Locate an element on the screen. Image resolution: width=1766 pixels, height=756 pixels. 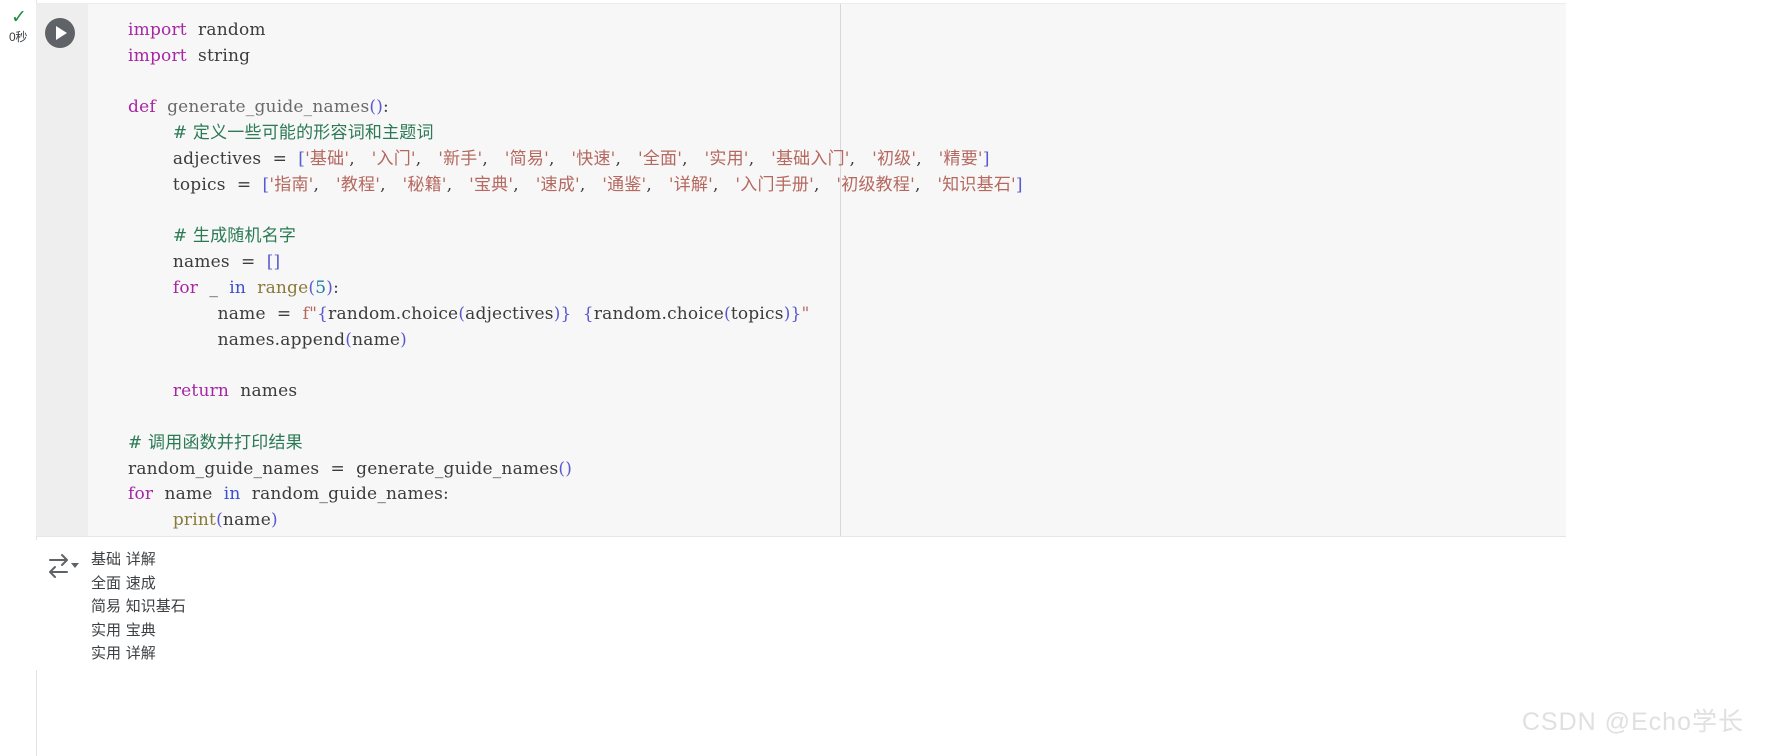
check-icon: ✓ is located at coordinates (19, 17).